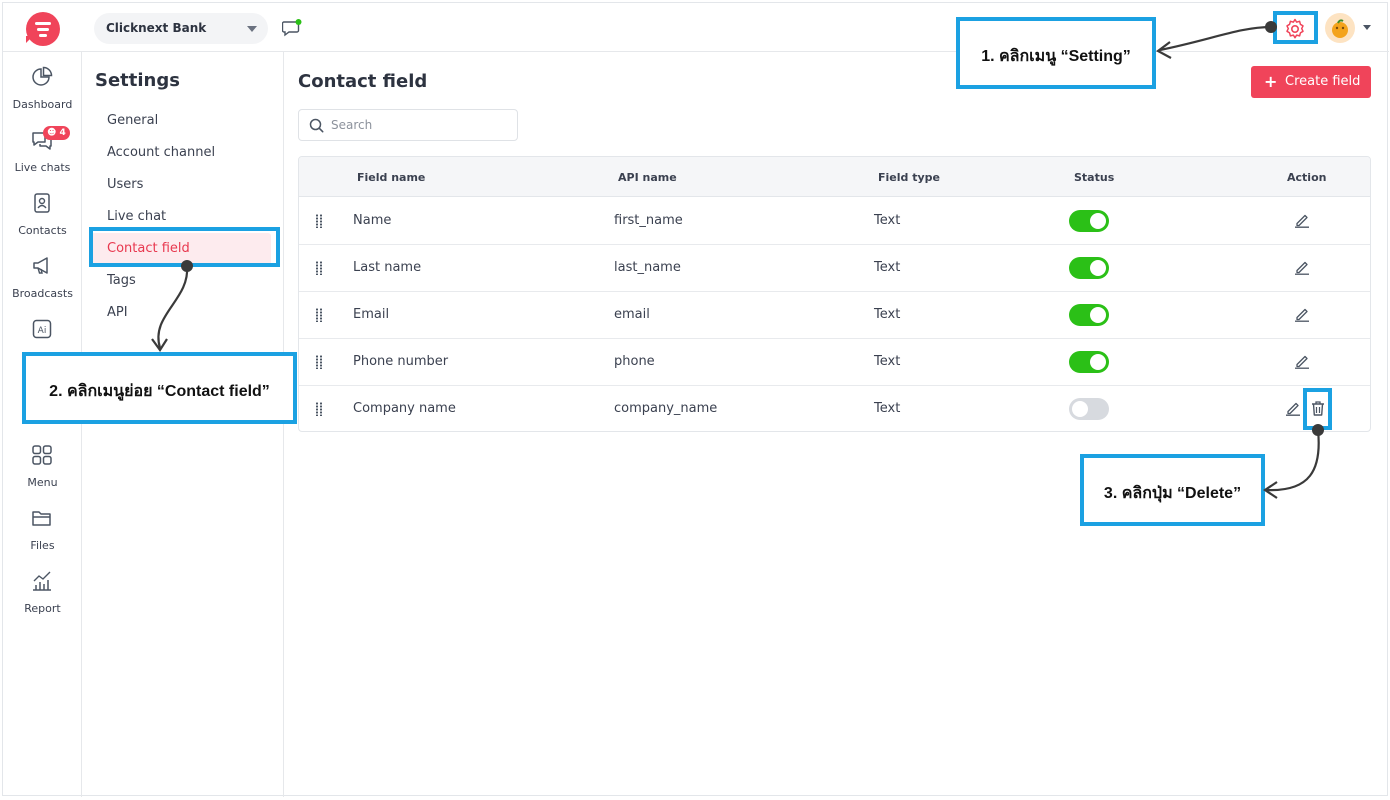 The height and width of the screenshot is (800, 1390). What do you see at coordinates (1271, 81) in the screenshot?
I see `plus-icon: +` at bounding box center [1271, 81].